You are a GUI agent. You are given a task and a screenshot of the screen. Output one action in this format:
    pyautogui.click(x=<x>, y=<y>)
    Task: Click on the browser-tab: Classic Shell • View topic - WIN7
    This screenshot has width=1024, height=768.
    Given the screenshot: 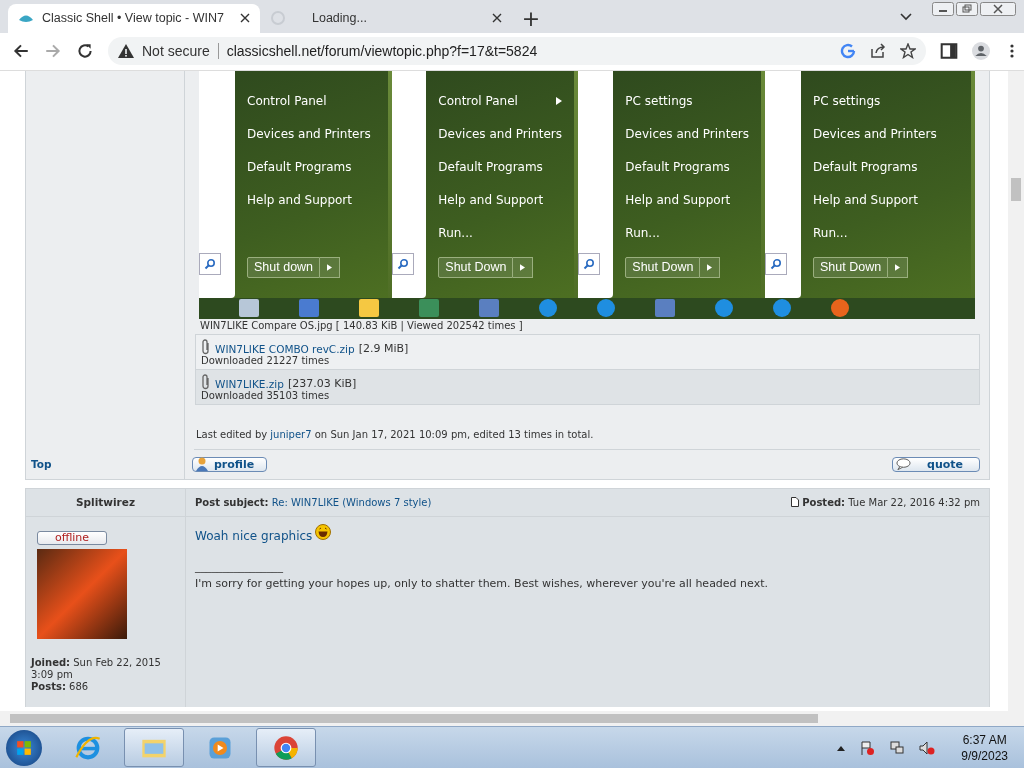 What is the action you would take?
    pyautogui.click(x=134, y=18)
    